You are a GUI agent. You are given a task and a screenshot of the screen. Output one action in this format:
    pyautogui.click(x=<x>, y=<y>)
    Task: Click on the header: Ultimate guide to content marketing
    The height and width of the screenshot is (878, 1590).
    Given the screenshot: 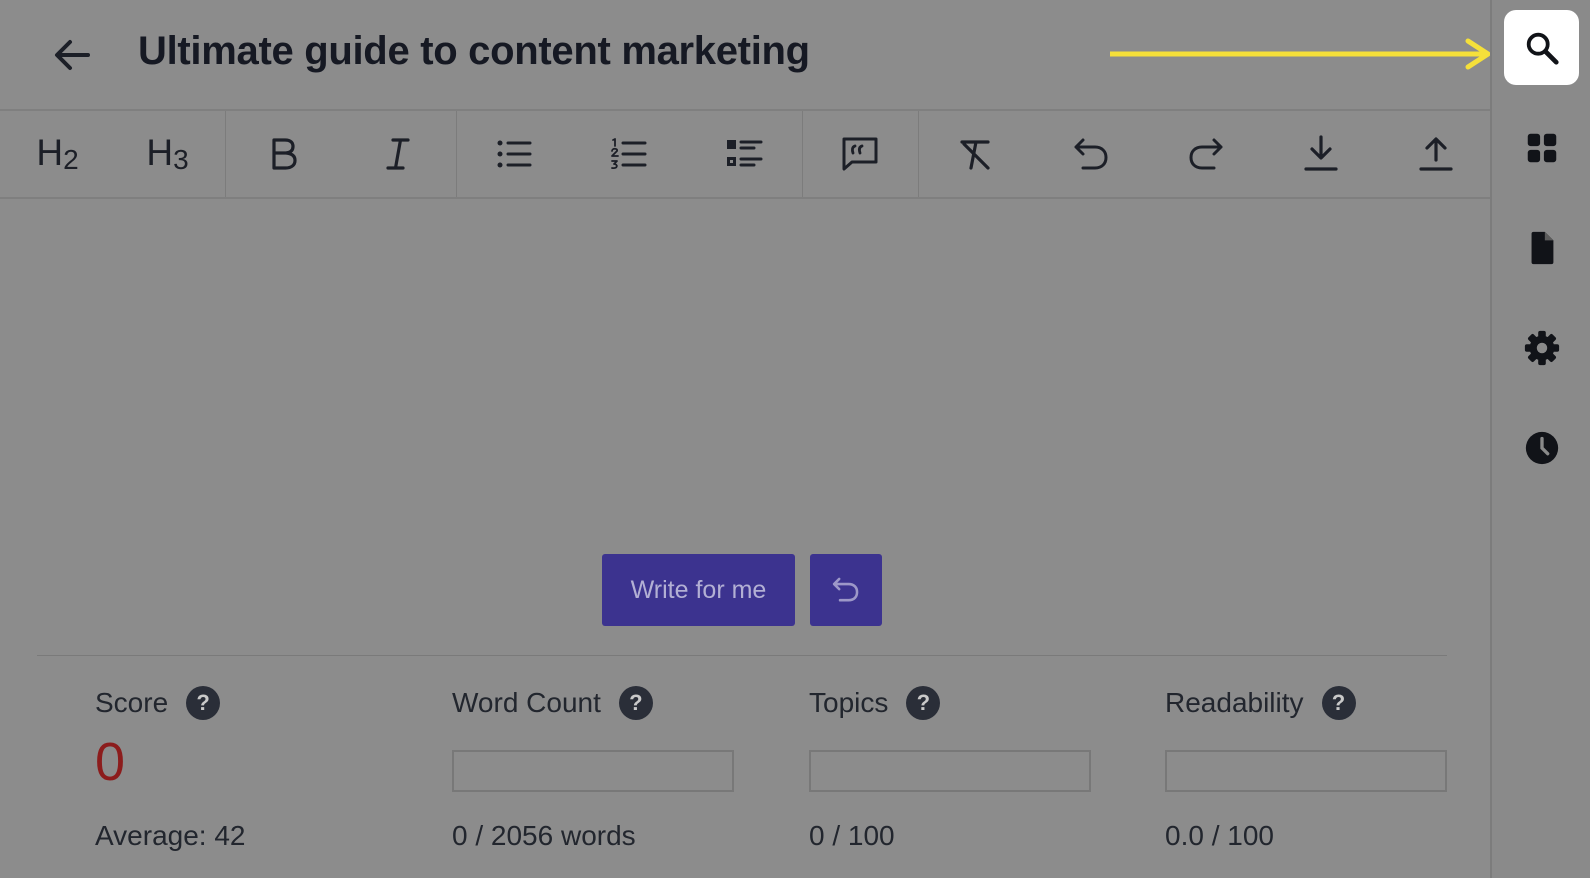 What is the action you would take?
    pyautogui.click(x=745, y=55)
    